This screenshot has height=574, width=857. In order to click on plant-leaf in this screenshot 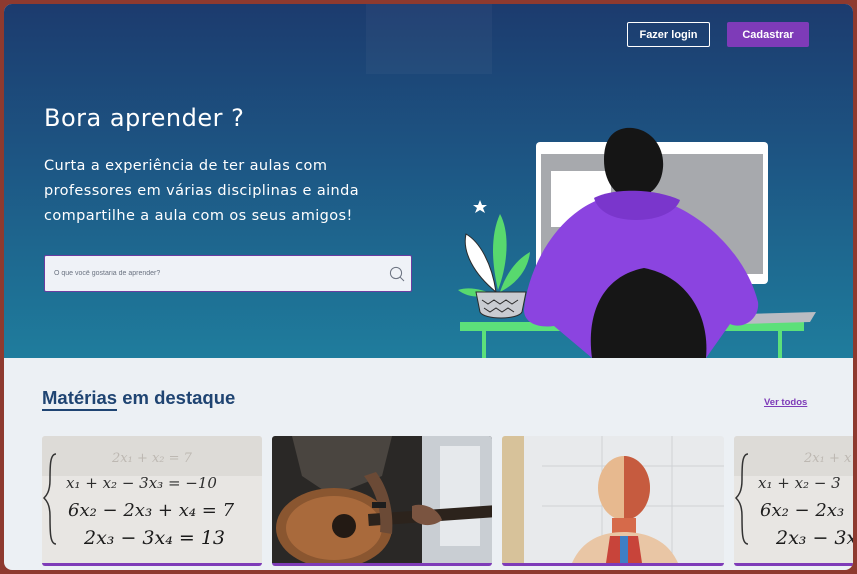, I will do `click(480, 263)`.